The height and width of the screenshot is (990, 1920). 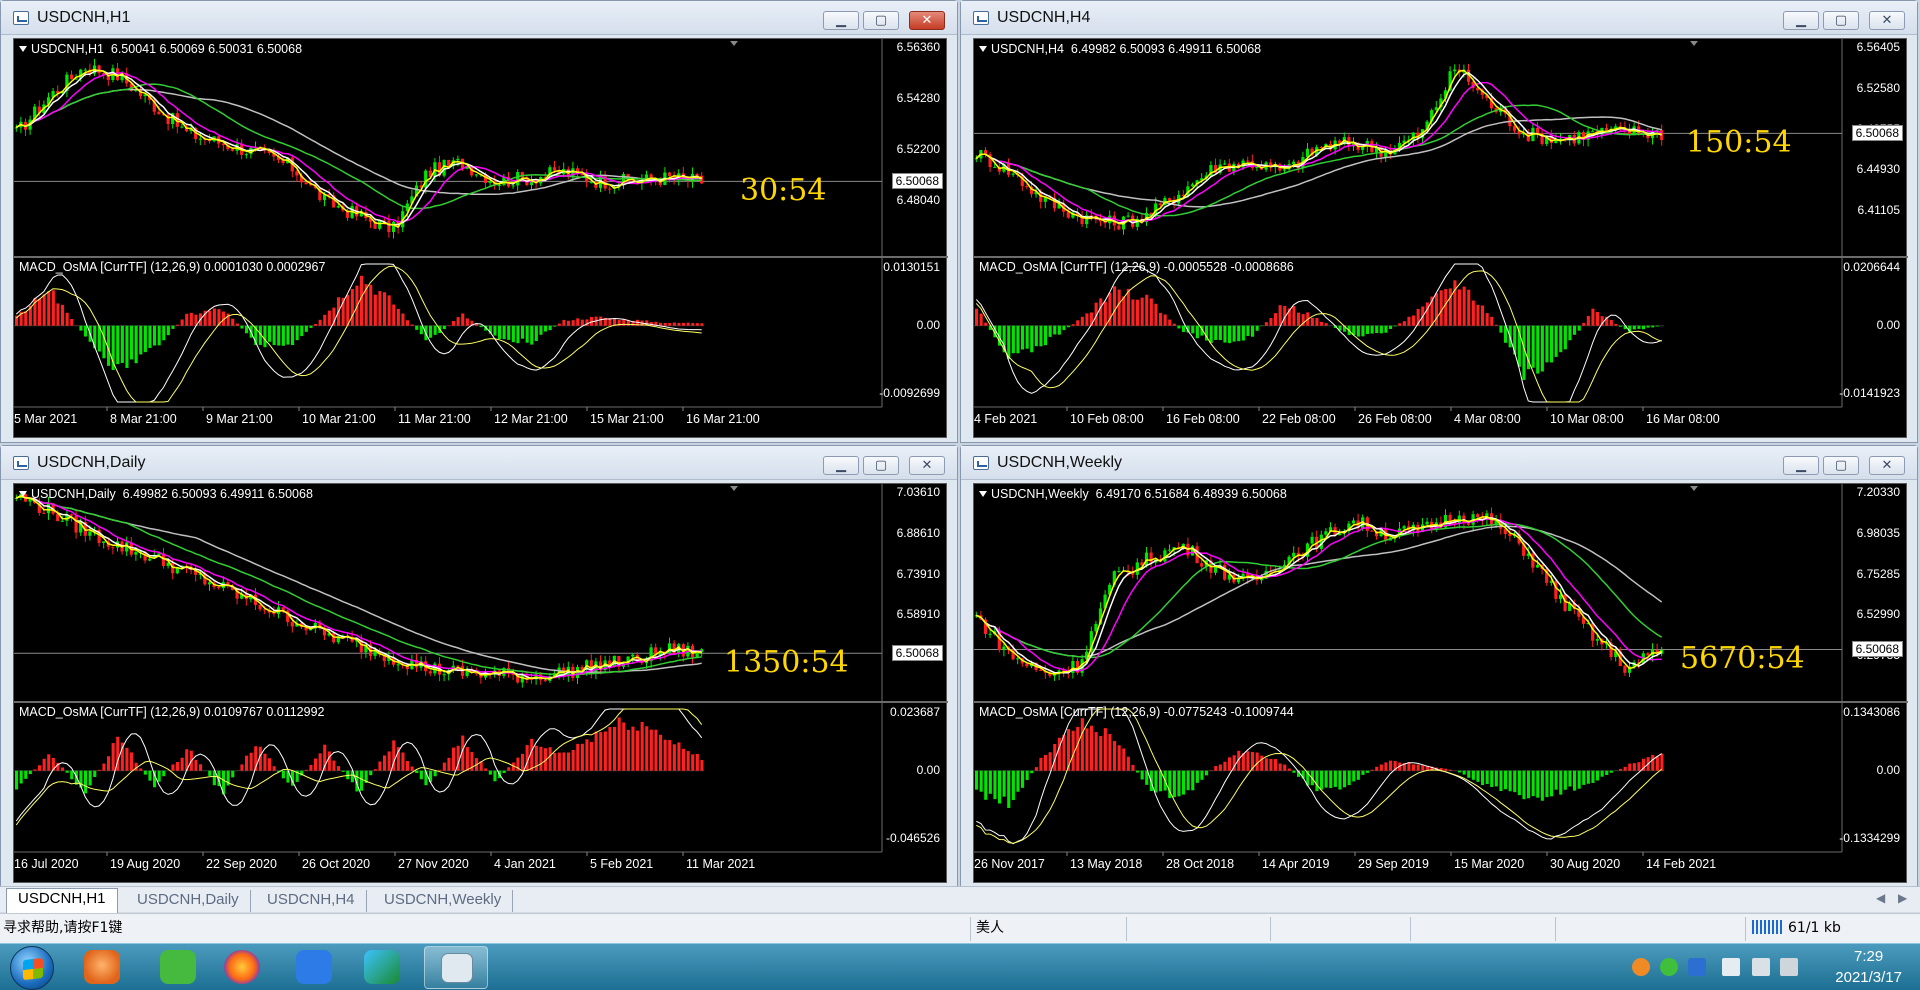 I want to click on tray-volume-icon, so click(x=1761, y=967).